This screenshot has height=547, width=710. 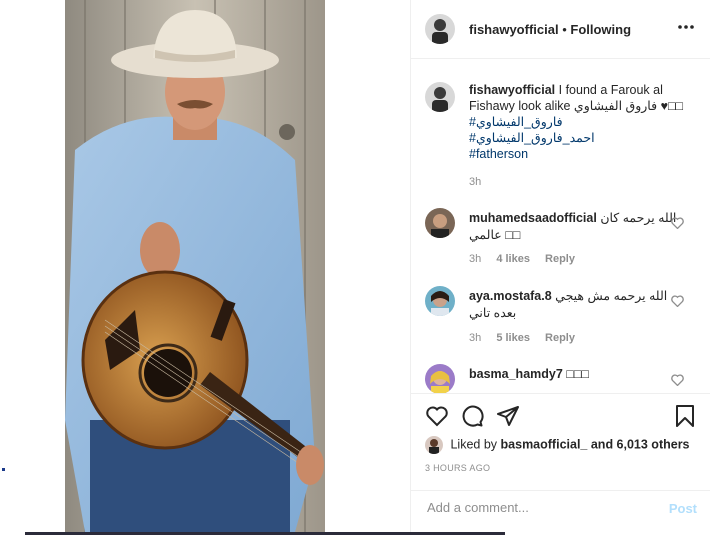 I want to click on comment-body: □□□, so click(x=577, y=374).